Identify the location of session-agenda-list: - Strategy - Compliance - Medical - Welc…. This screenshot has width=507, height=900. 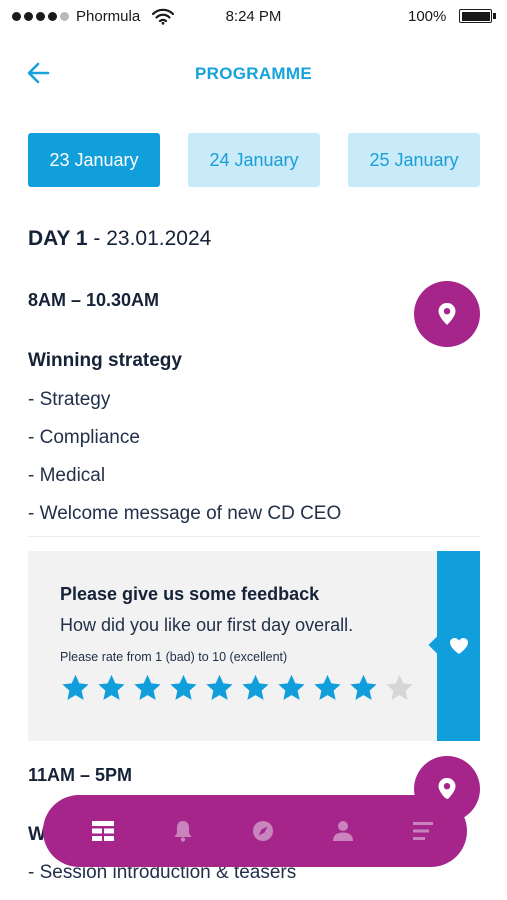
(184, 464).